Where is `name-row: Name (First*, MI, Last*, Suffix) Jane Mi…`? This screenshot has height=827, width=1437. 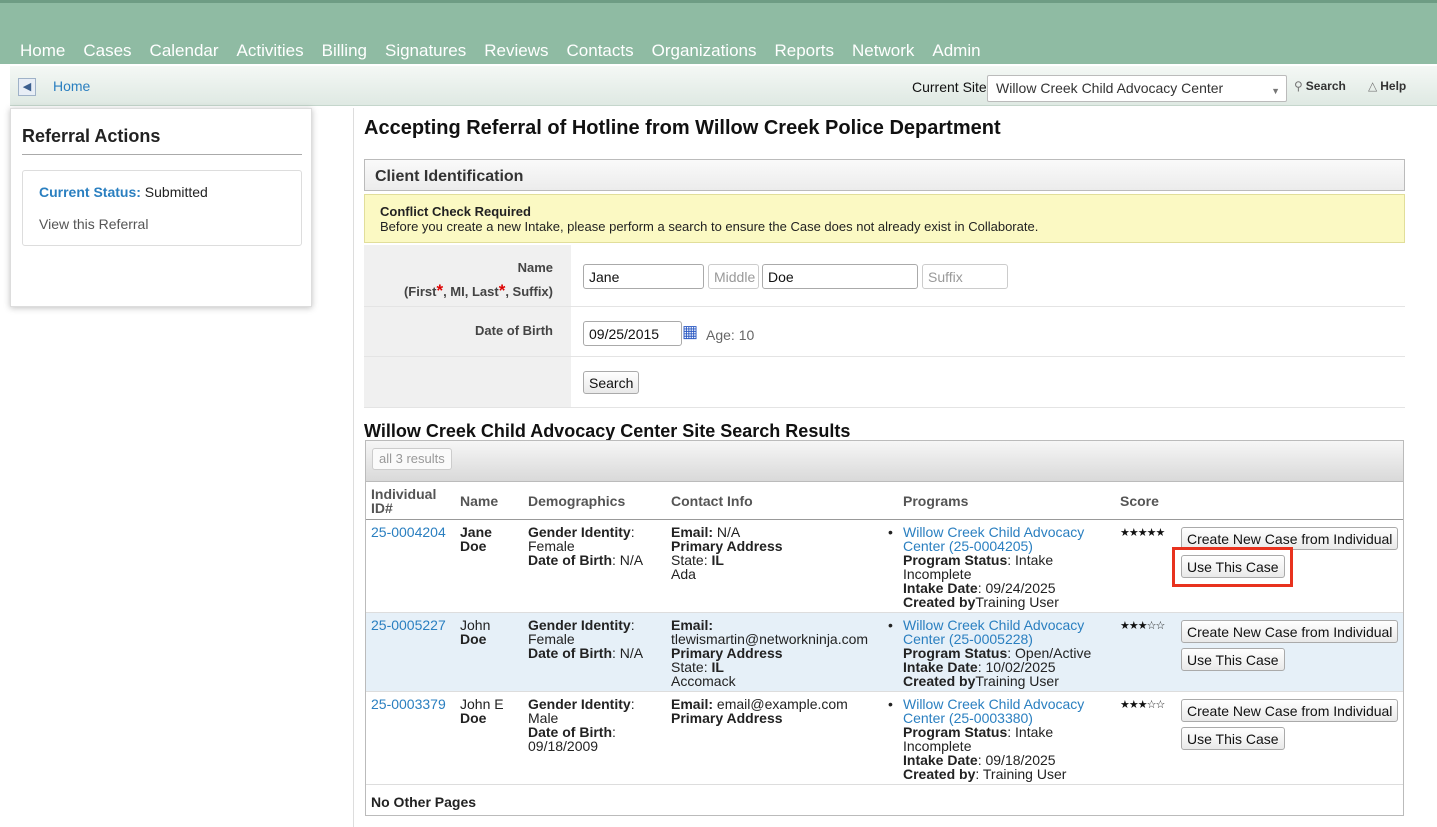
name-row: Name (First*, MI, Last*, Suffix) Jane Mi… is located at coordinates (884, 276).